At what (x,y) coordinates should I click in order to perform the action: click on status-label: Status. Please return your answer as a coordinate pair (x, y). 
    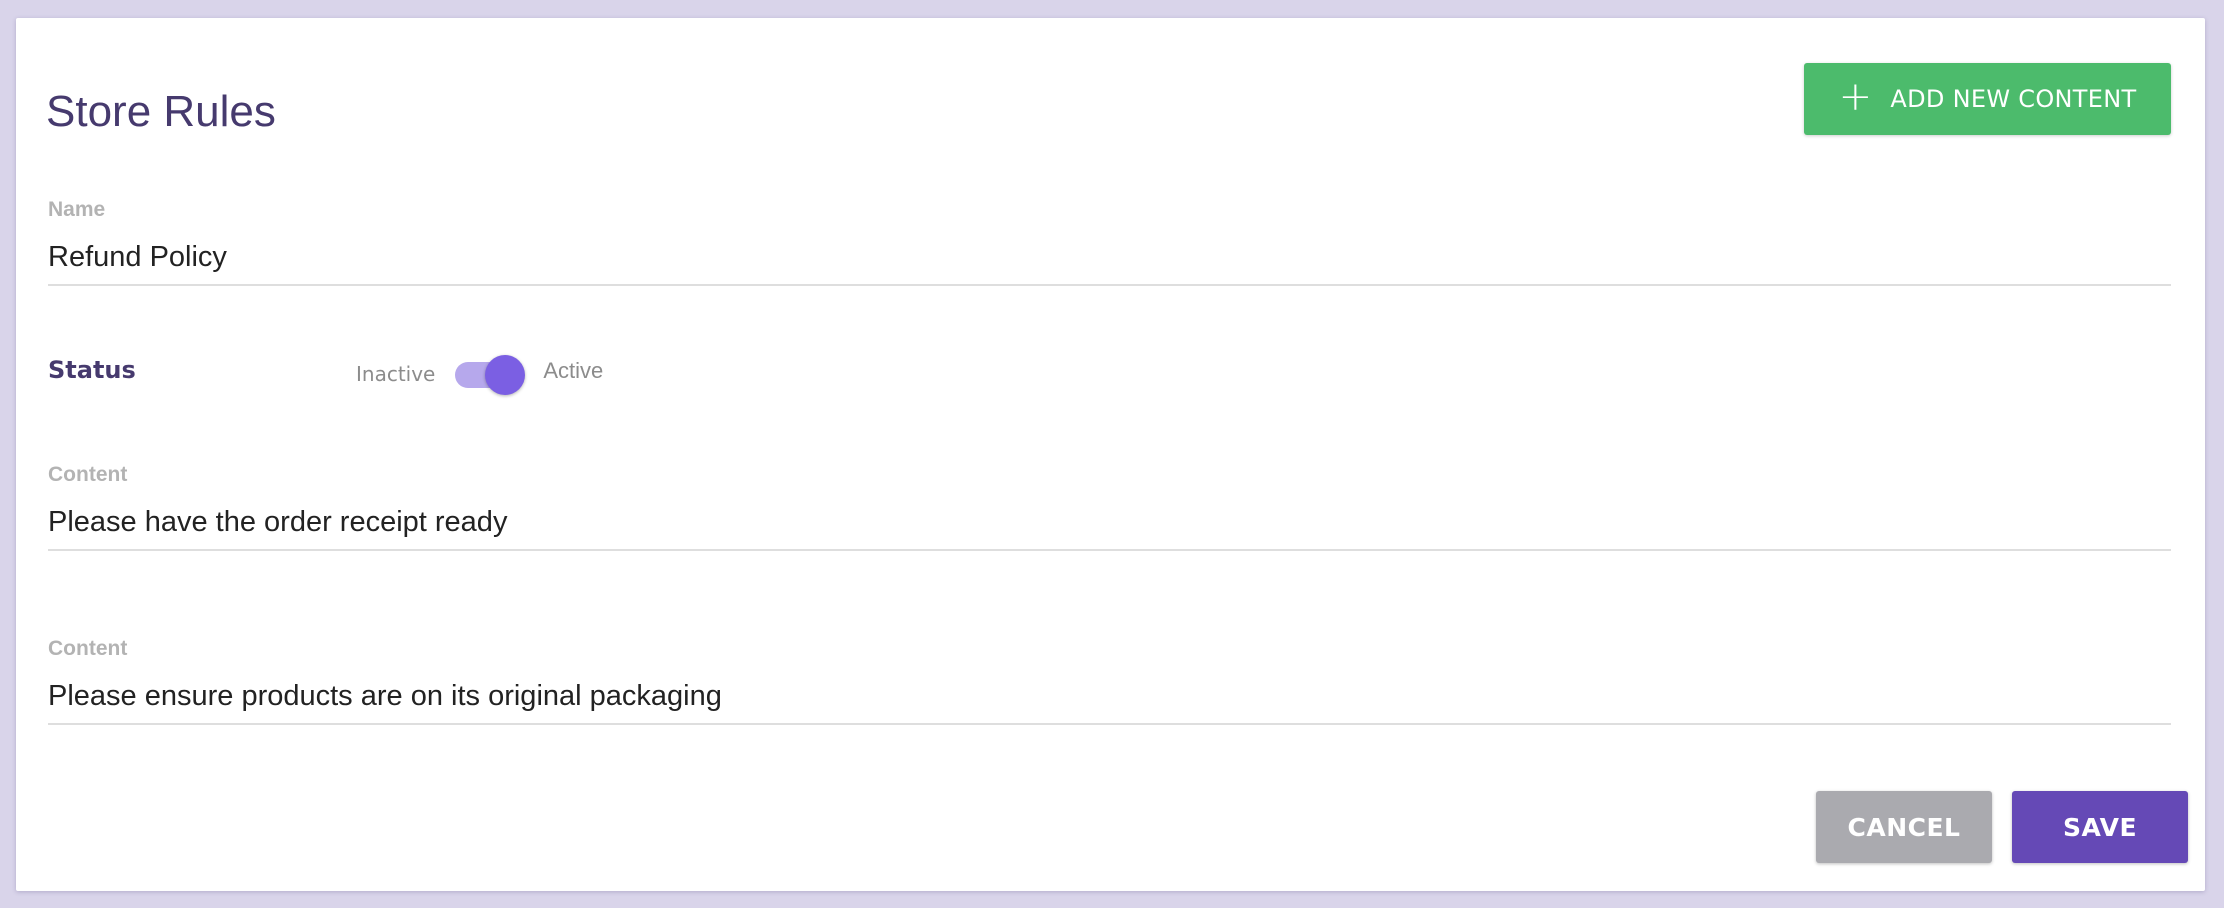
    Looking at the image, I should click on (92, 370).